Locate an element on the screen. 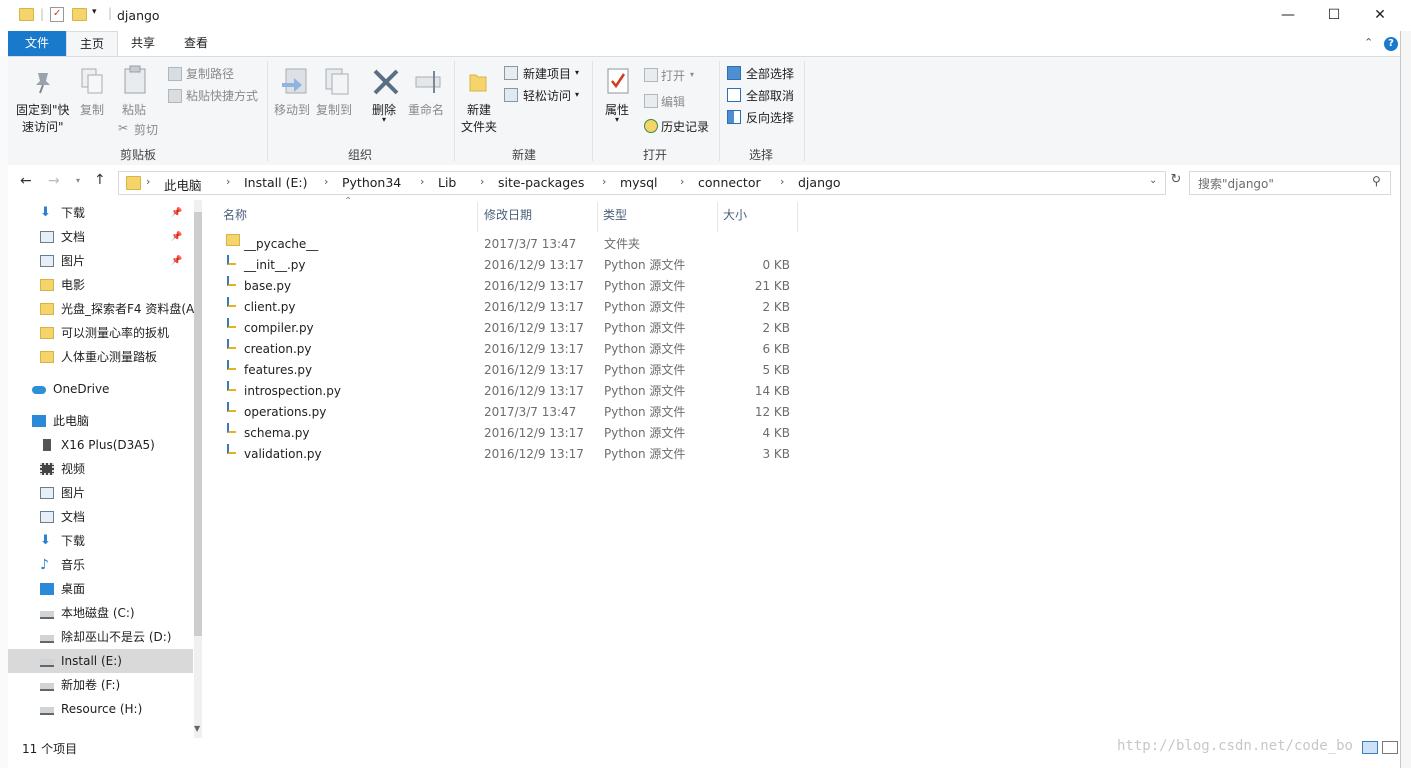 The width and height of the screenshot is (1411, 768). nav-item: 本地磁盘 (C:) is located at coordinates (100, 613).